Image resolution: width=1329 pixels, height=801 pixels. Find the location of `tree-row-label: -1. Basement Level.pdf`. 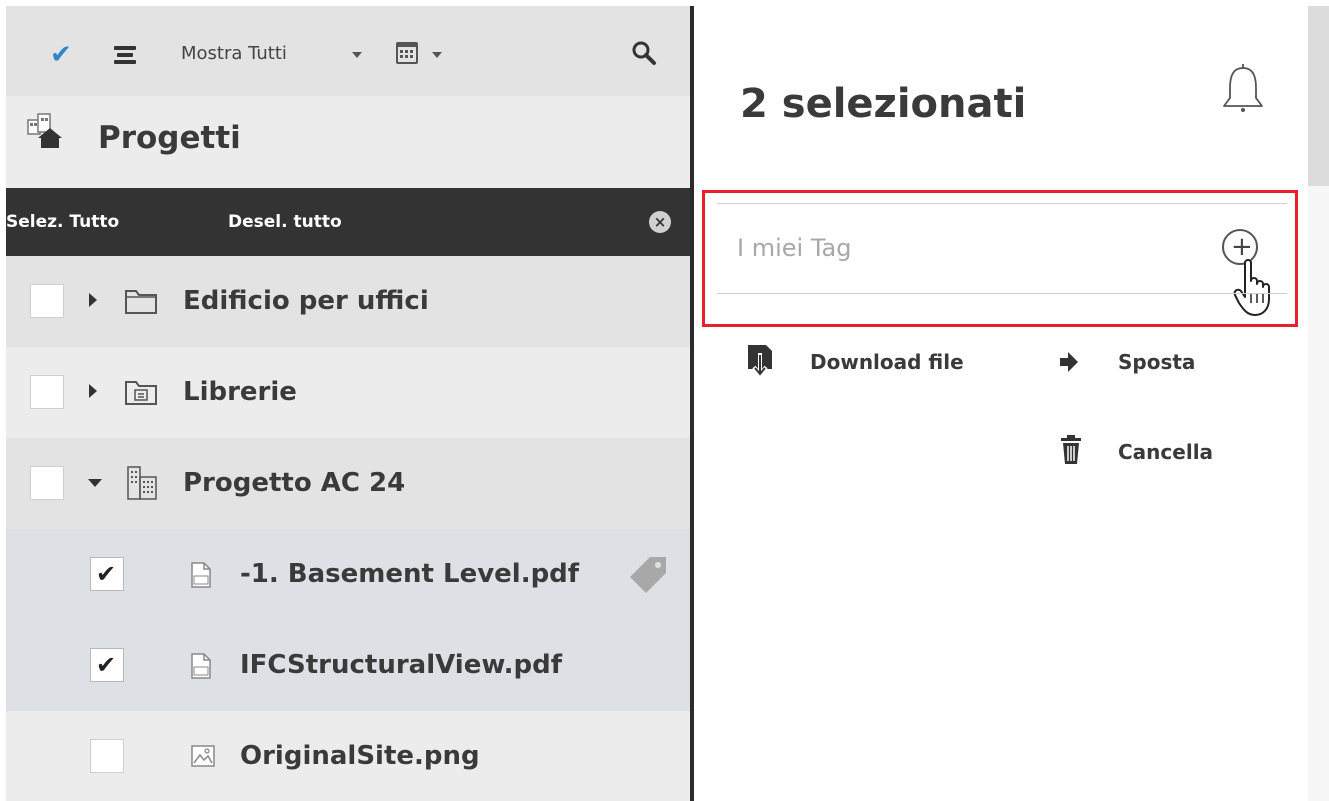

tree-row-label: -1. Basement Level.pdf is located at coordinates (410, 574).